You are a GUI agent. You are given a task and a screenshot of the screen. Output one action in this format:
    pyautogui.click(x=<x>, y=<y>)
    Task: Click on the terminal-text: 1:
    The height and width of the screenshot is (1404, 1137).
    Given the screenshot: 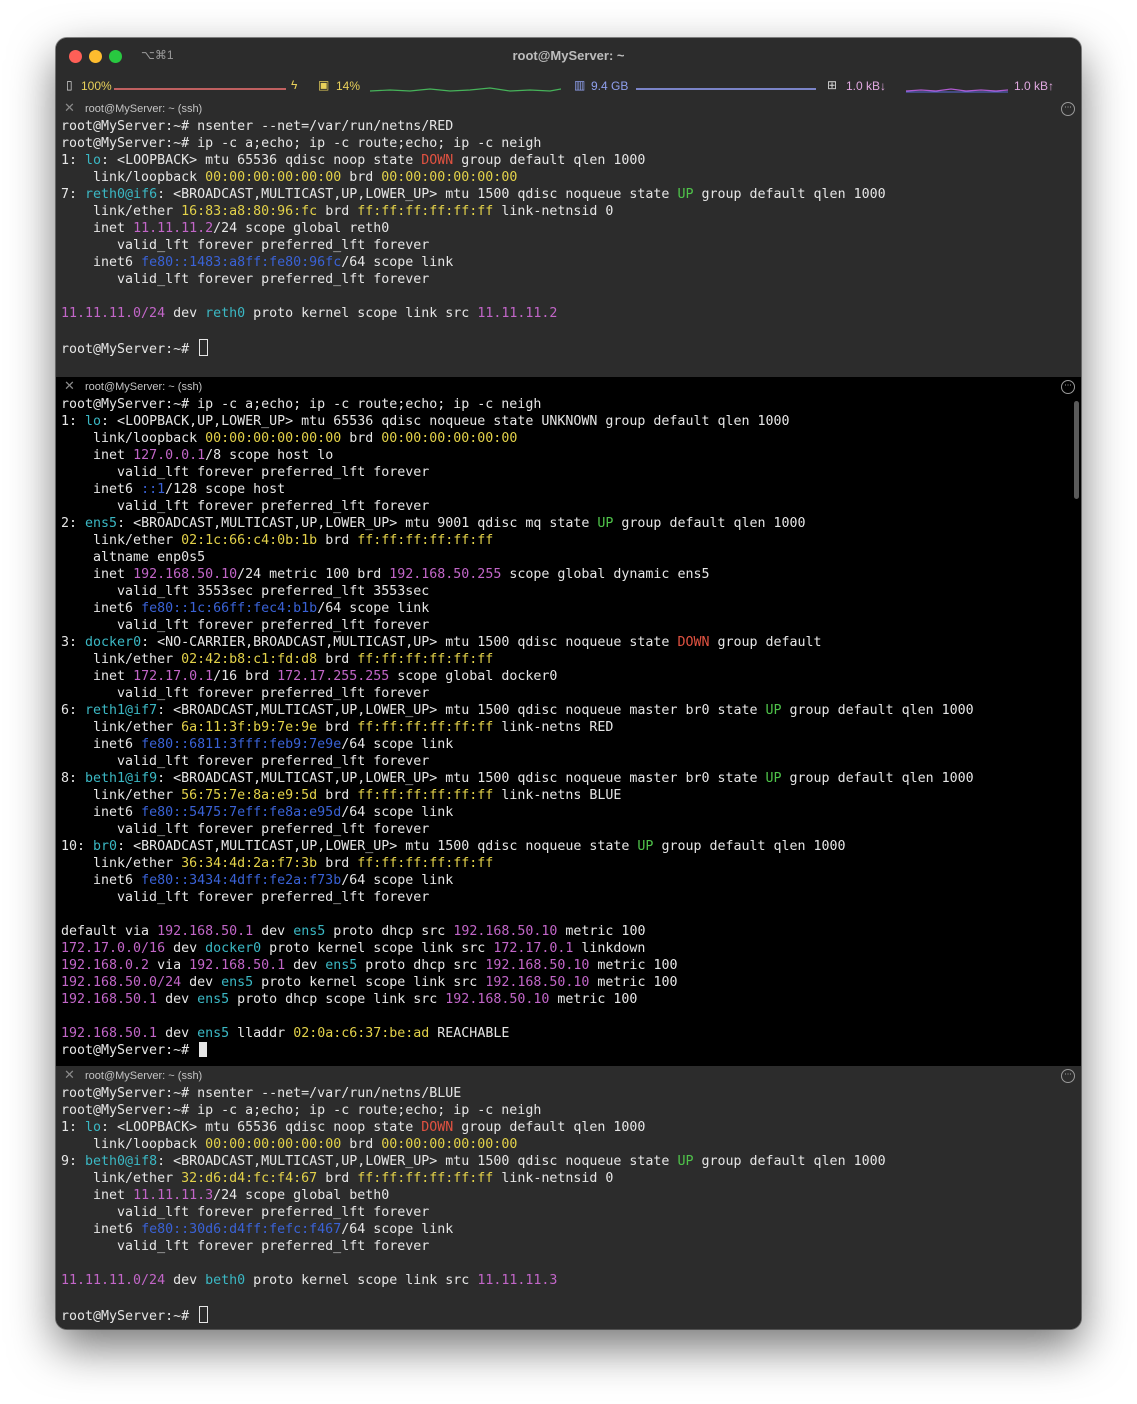 What is the action you would take?
    pyautogui.click(x=73, y=1127)
    